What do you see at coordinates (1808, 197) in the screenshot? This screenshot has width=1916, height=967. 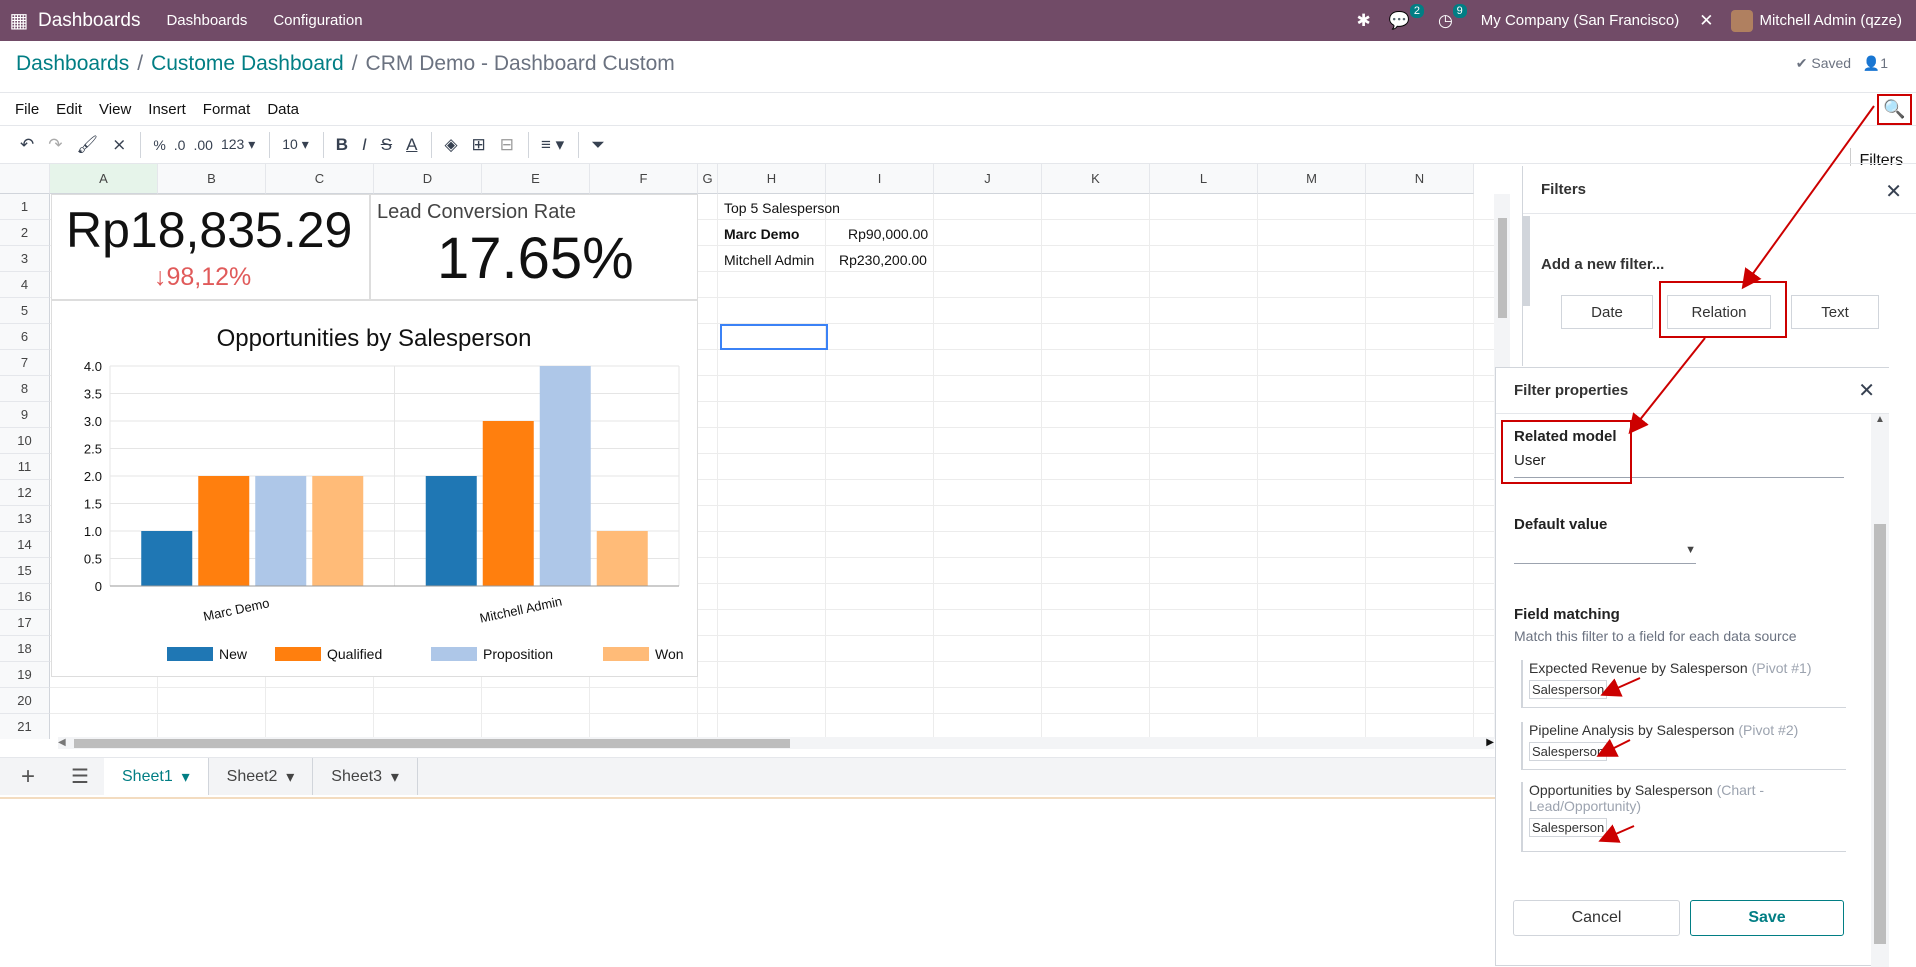 I see `arrow-to-relation` at bounding box center [1808, 197].